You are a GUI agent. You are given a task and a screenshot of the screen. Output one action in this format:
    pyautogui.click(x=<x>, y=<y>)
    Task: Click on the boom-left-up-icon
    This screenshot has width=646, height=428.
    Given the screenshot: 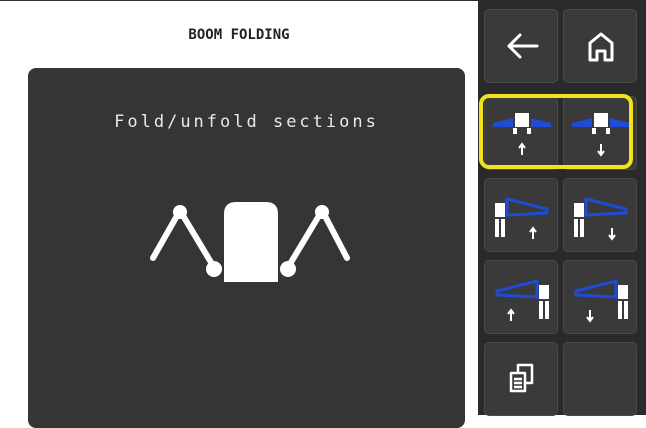 What is the action you would take?
    pyautogui.click(x=522, y=218)
    